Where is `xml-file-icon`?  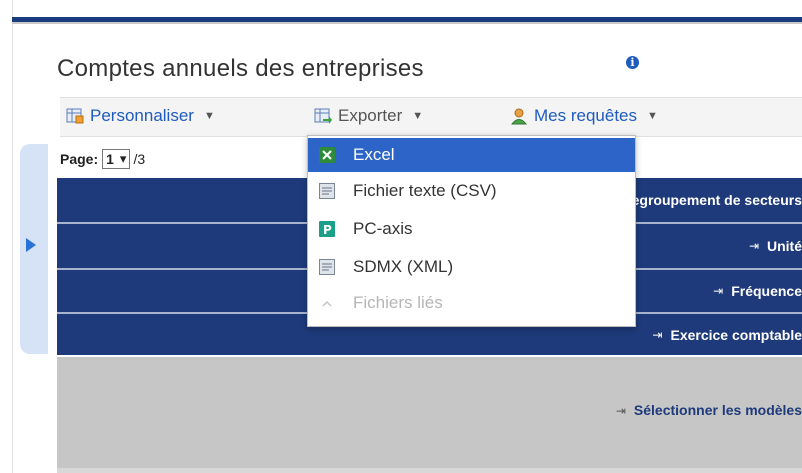 xml-file-icon is located at coordinates (327, 267).